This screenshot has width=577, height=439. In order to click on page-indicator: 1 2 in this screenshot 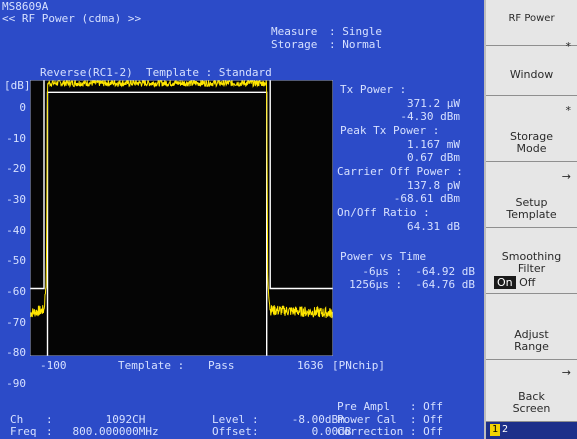, I will do `click(531, 430)`.